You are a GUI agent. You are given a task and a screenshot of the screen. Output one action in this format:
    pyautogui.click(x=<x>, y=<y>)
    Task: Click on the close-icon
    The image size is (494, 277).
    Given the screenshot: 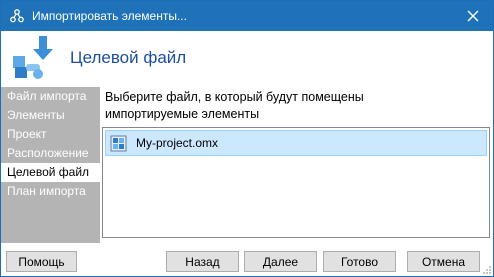 What is the action you would take?
    pyautogui.click(x=473, y=16)
    